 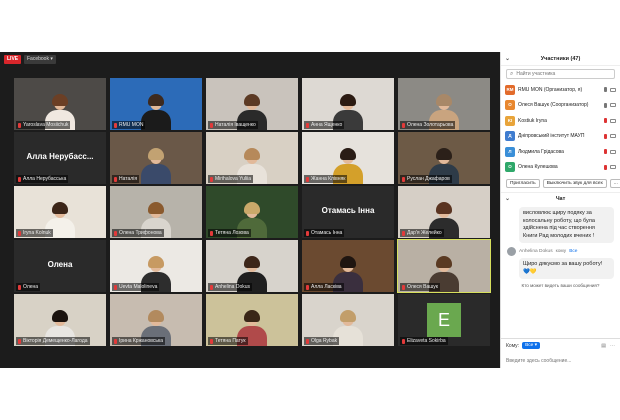 I want to click on video-tile: Жанна Клівняк, so click(x=348, y=158).